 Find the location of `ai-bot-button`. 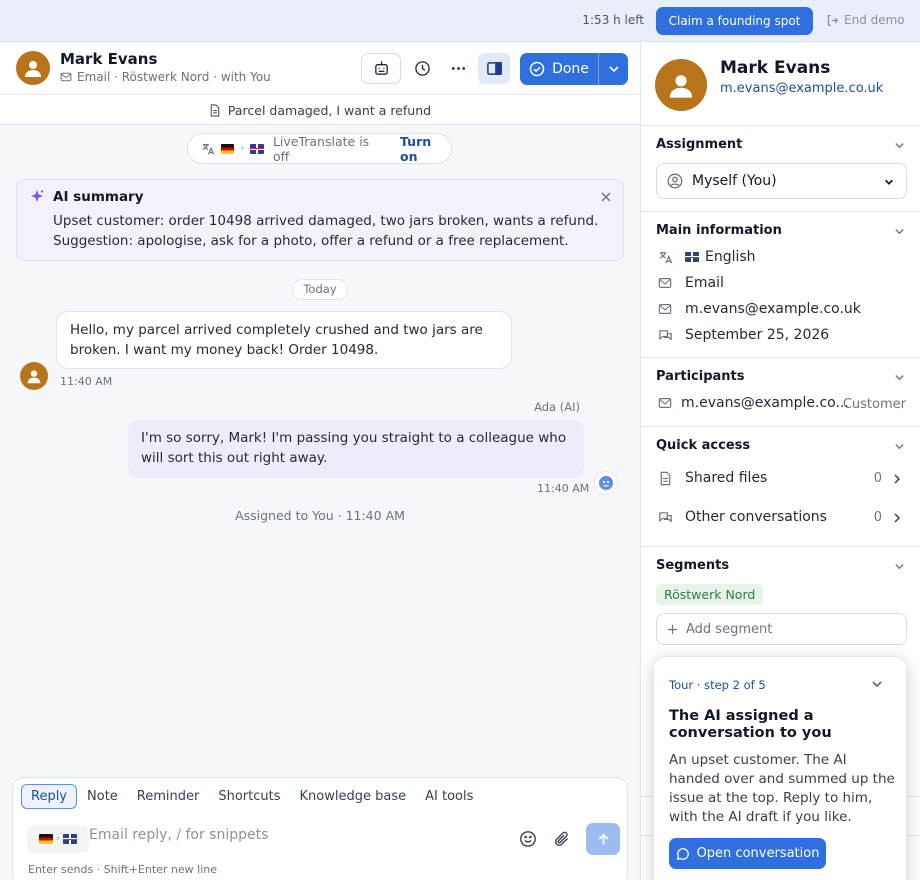

ai-bot-button is located at coordinates (381, 68).